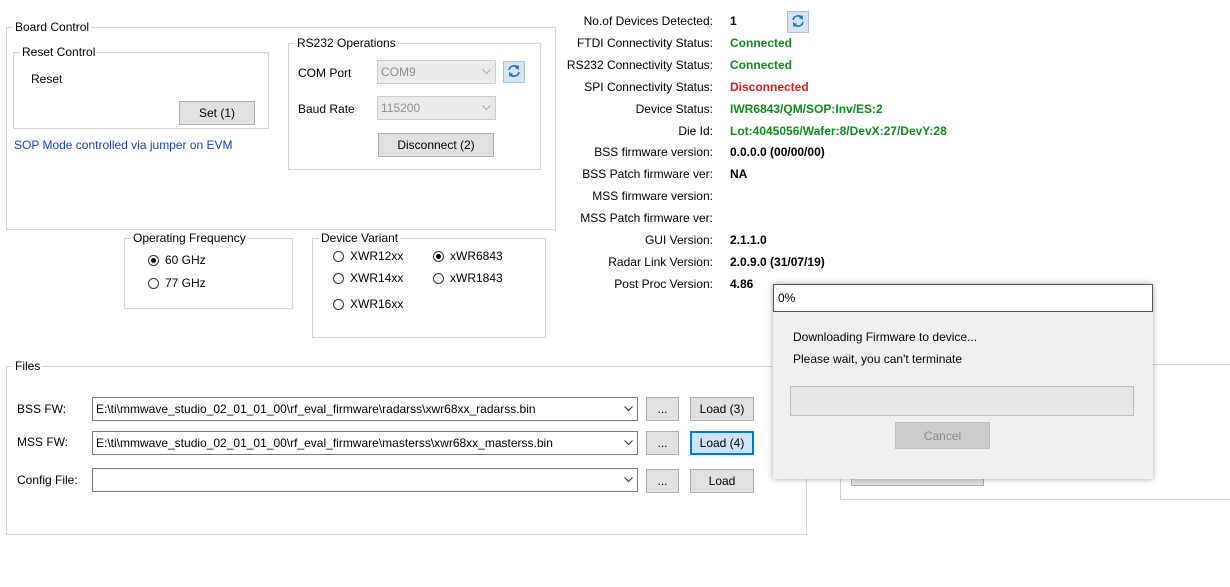  Describe the element at coordinates (678, 240) in the screenshot. I see `status-label: GUI Version:` at that location.